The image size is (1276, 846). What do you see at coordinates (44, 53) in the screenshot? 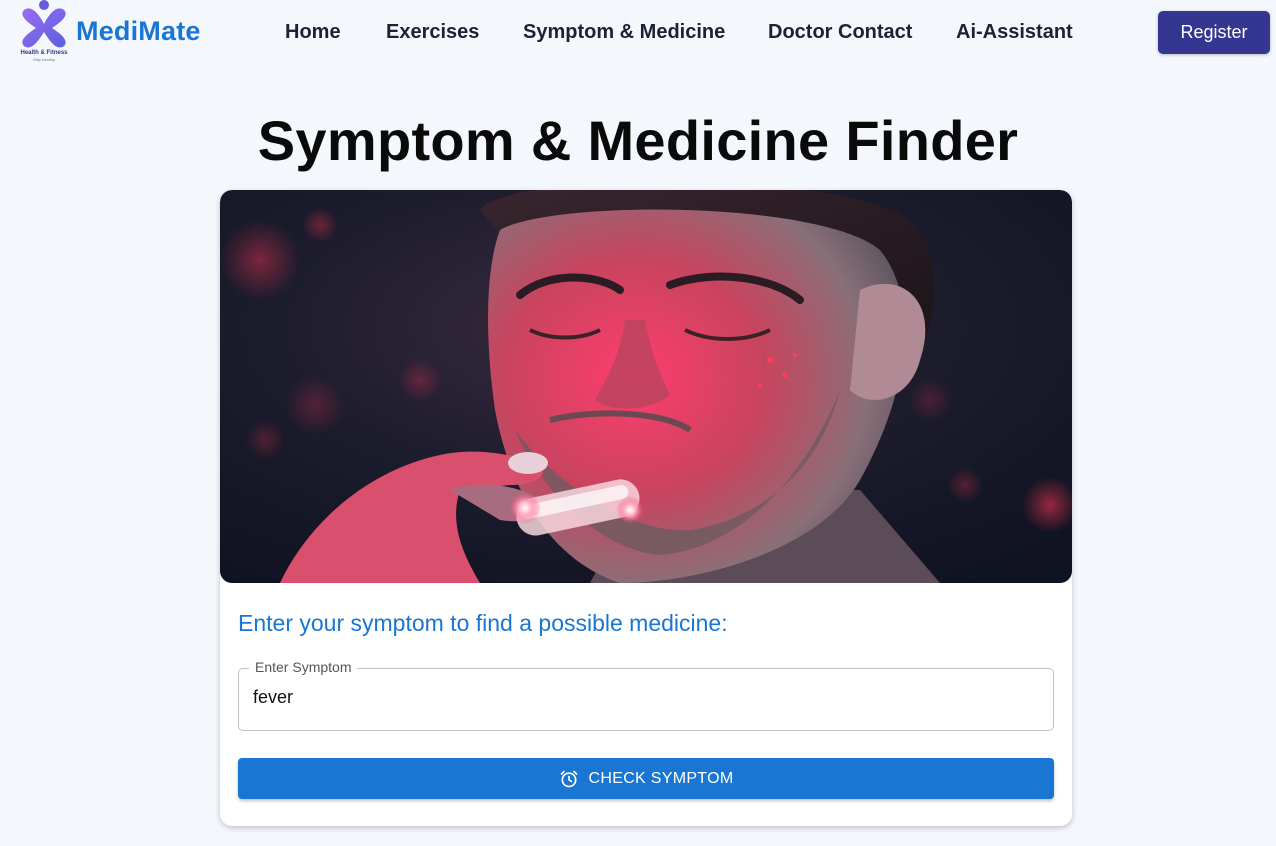
I see `logo-tagline: Health & Fitness` at bounding box center [44, 53].